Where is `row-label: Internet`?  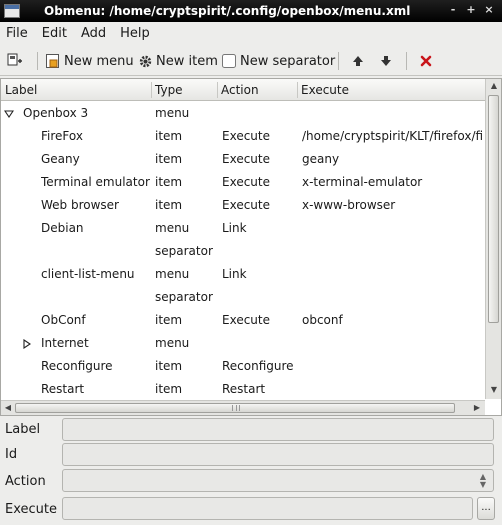
row-label: Internet is located at coordinates (65, 343).